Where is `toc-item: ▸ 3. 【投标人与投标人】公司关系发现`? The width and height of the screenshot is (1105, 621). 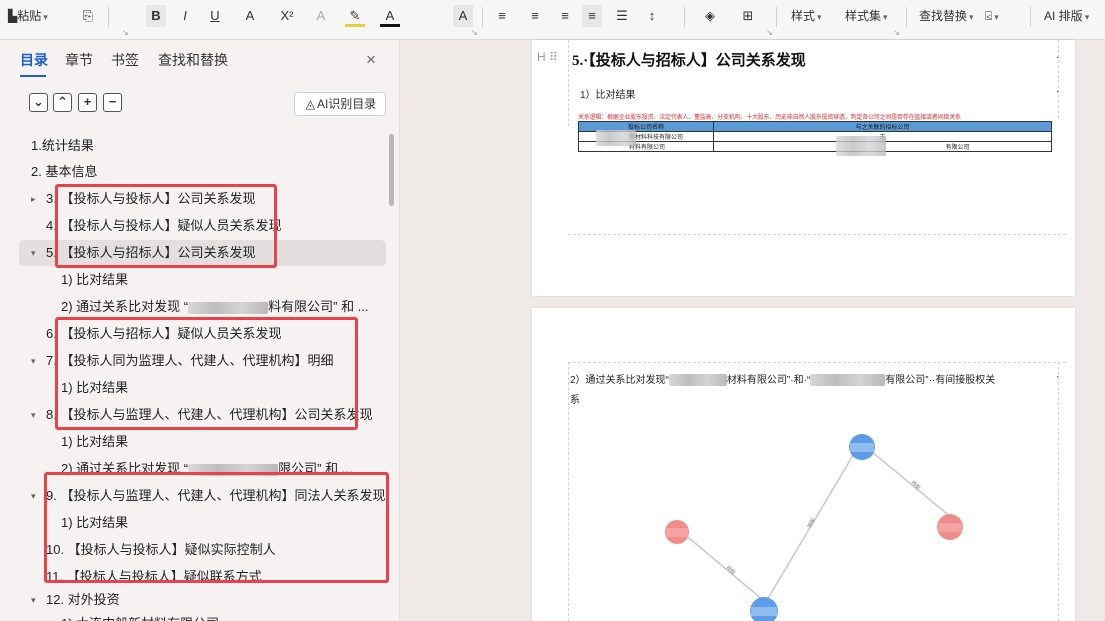 toc-item: ▸ 3. 【投标人与投标人】公司关系发现 is located at coordinates (193, 199).